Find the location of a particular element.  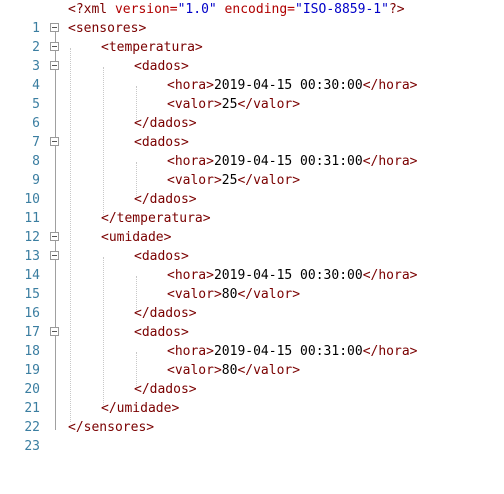

code-line: 23 </sensores> is located at coordinates (252, 436).